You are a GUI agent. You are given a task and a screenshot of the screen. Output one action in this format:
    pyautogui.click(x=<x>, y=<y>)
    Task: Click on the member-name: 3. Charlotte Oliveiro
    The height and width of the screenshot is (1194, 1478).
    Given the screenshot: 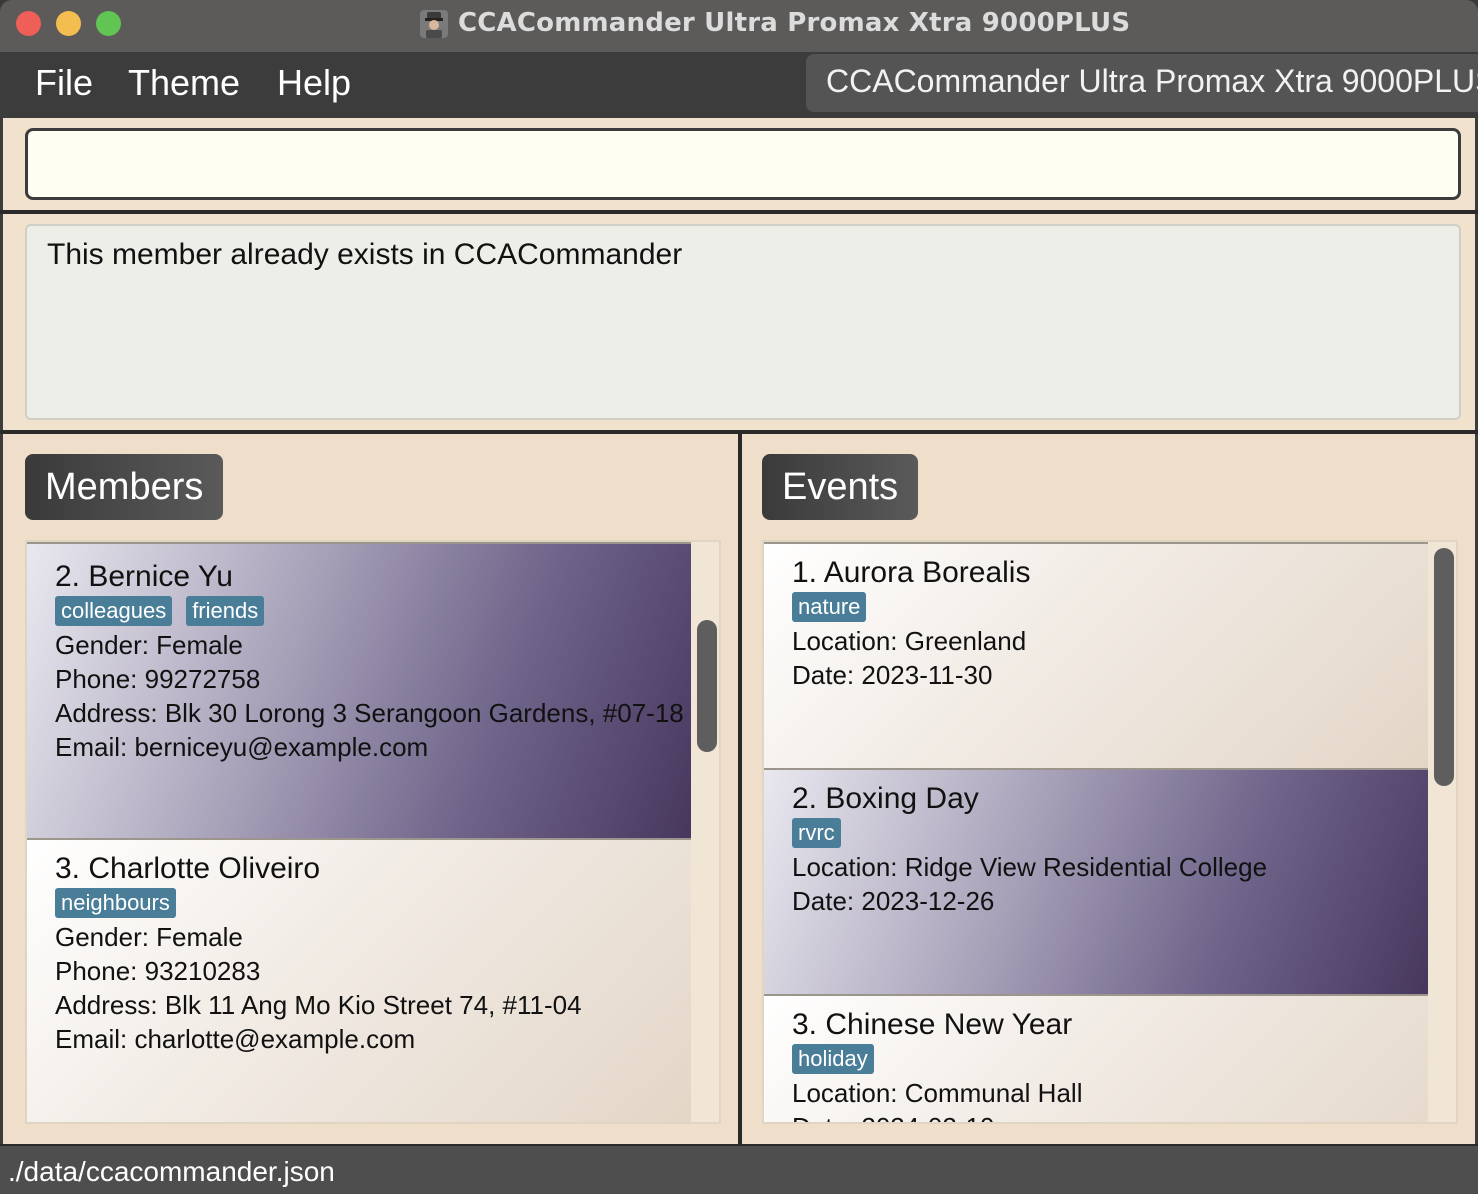 What is the action you would take?
    pyautogui.click(x=188, y=868)
    